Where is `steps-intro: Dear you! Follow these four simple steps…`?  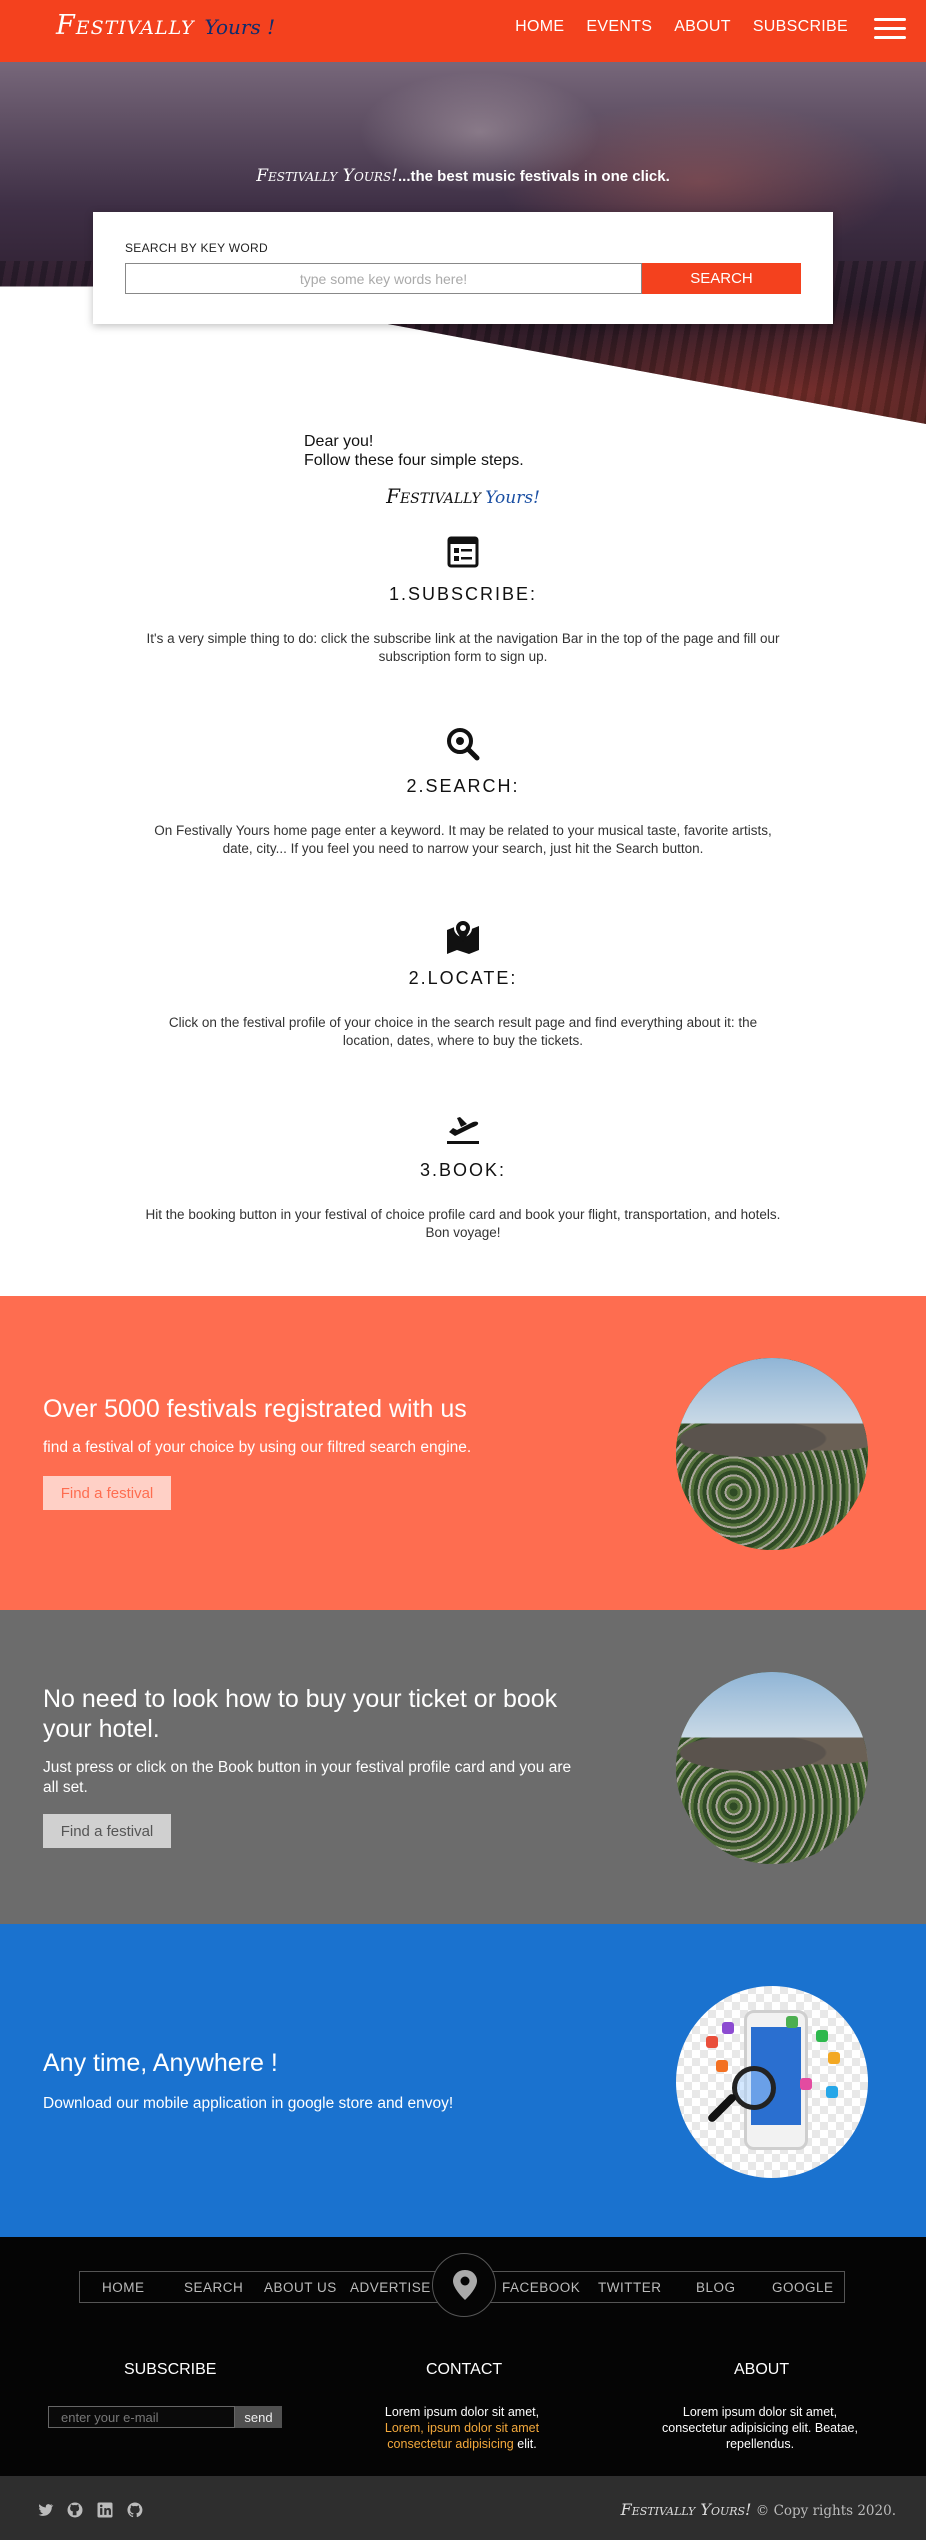
steps-intro: Dear you! Follow these four simple steps… is located at coordinates (414, 451).